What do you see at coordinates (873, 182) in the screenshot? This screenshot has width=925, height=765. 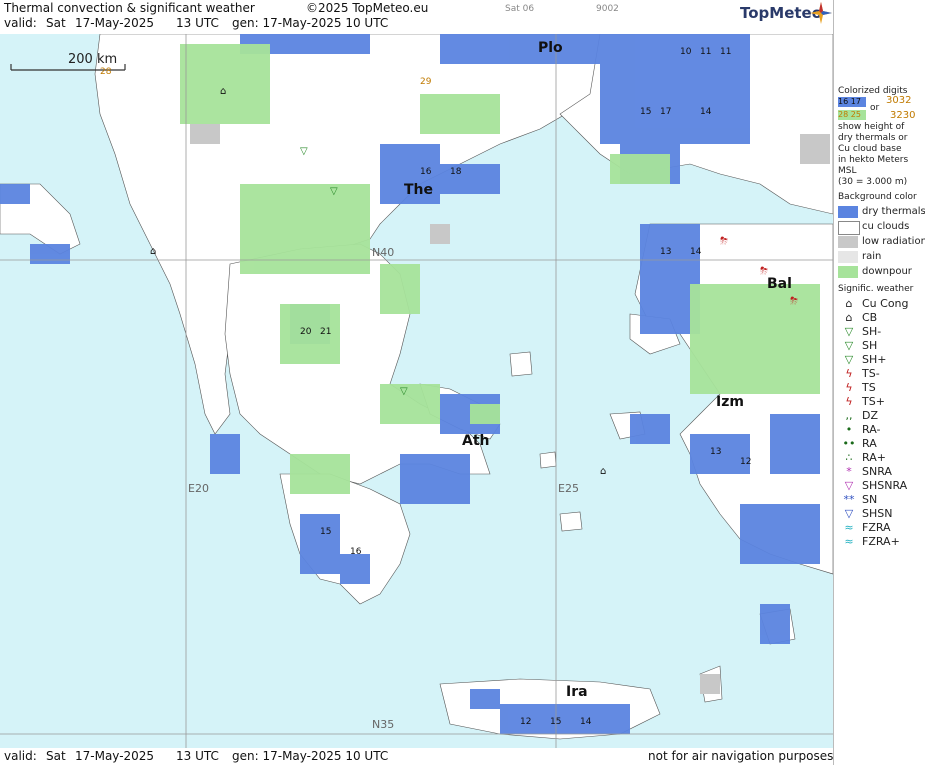 I see `legend-desc-6: (30 = 3.000 m)` at bounding box center [873, 182].